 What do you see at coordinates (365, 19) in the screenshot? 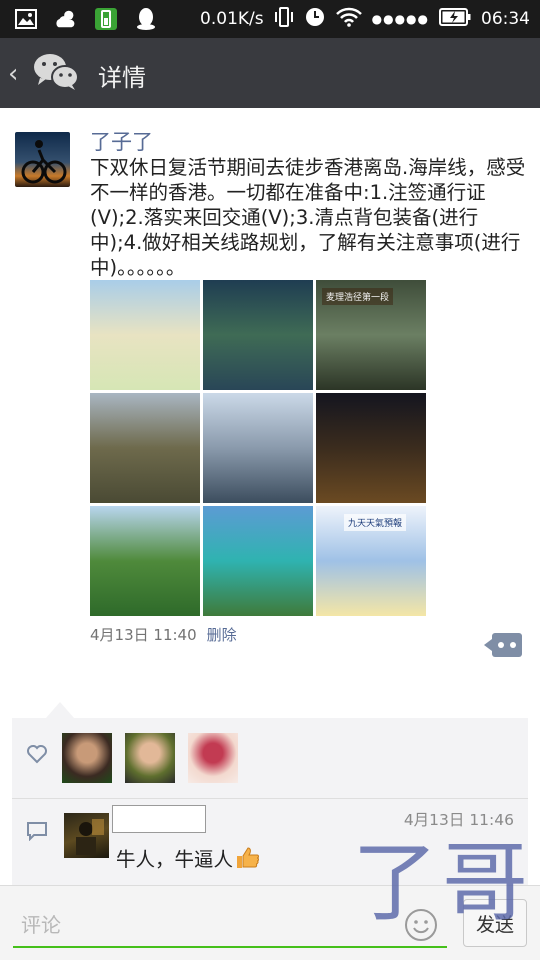
I see `status-bar-right: 0.01K/s ●●●●● 06:34` at bounding box center [365, 19].